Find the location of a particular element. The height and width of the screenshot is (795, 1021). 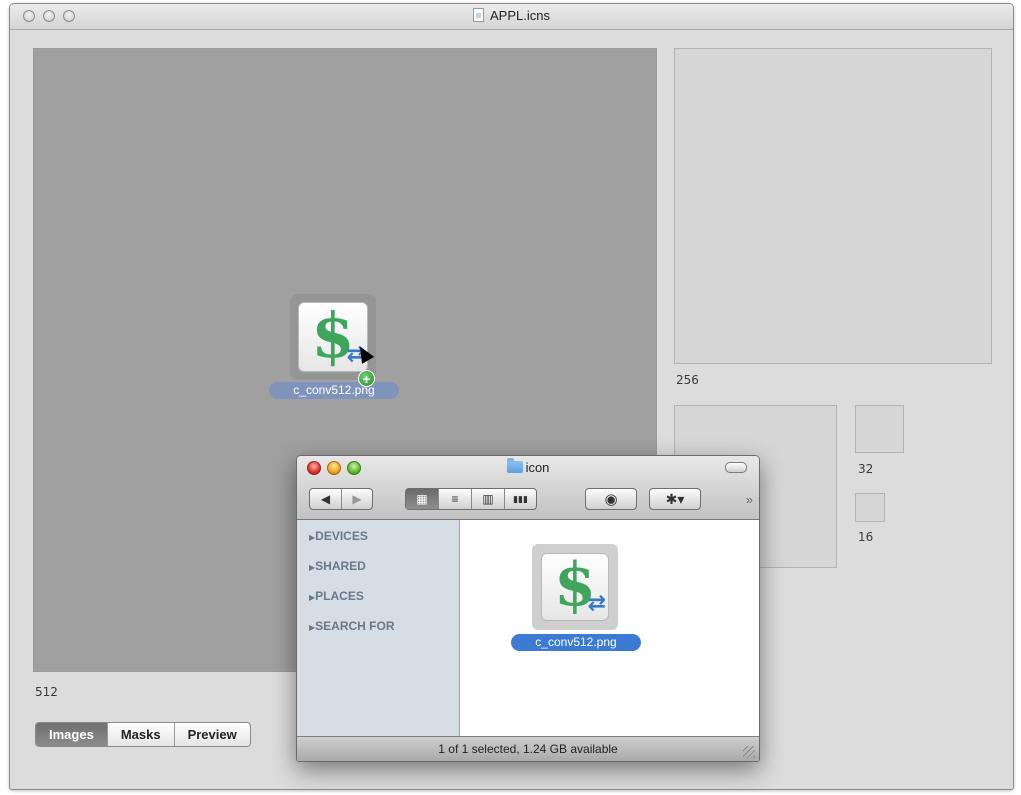

view-mode-control: ▦ ≡ ▥ ▮▮▮ is located at coordinates (471, 499).